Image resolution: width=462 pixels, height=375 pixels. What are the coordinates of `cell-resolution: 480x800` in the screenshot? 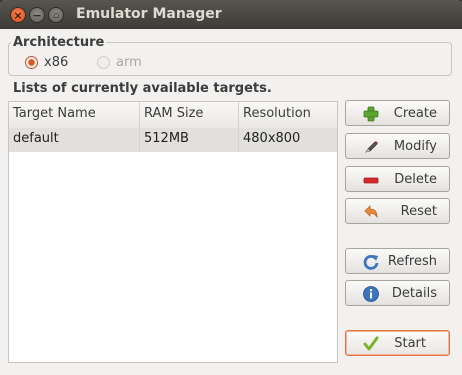 It's located at (272, 138).